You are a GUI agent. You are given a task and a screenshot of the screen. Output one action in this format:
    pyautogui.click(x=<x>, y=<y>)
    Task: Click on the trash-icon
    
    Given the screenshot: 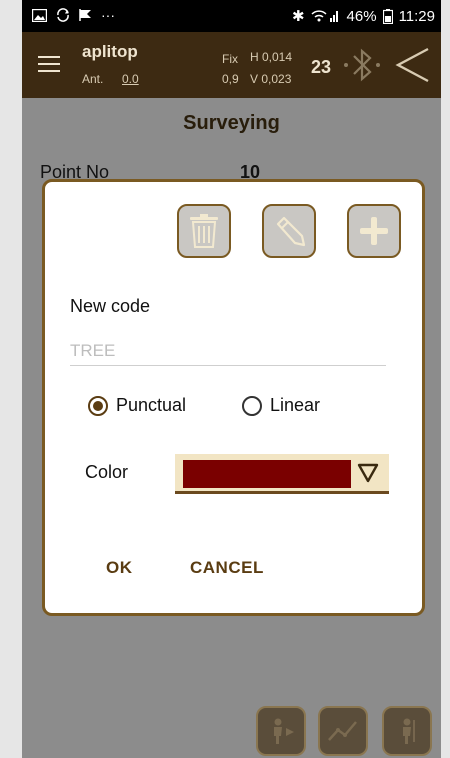 What is the action you would take?
    pyautogui.click(x=204, y=231)
    